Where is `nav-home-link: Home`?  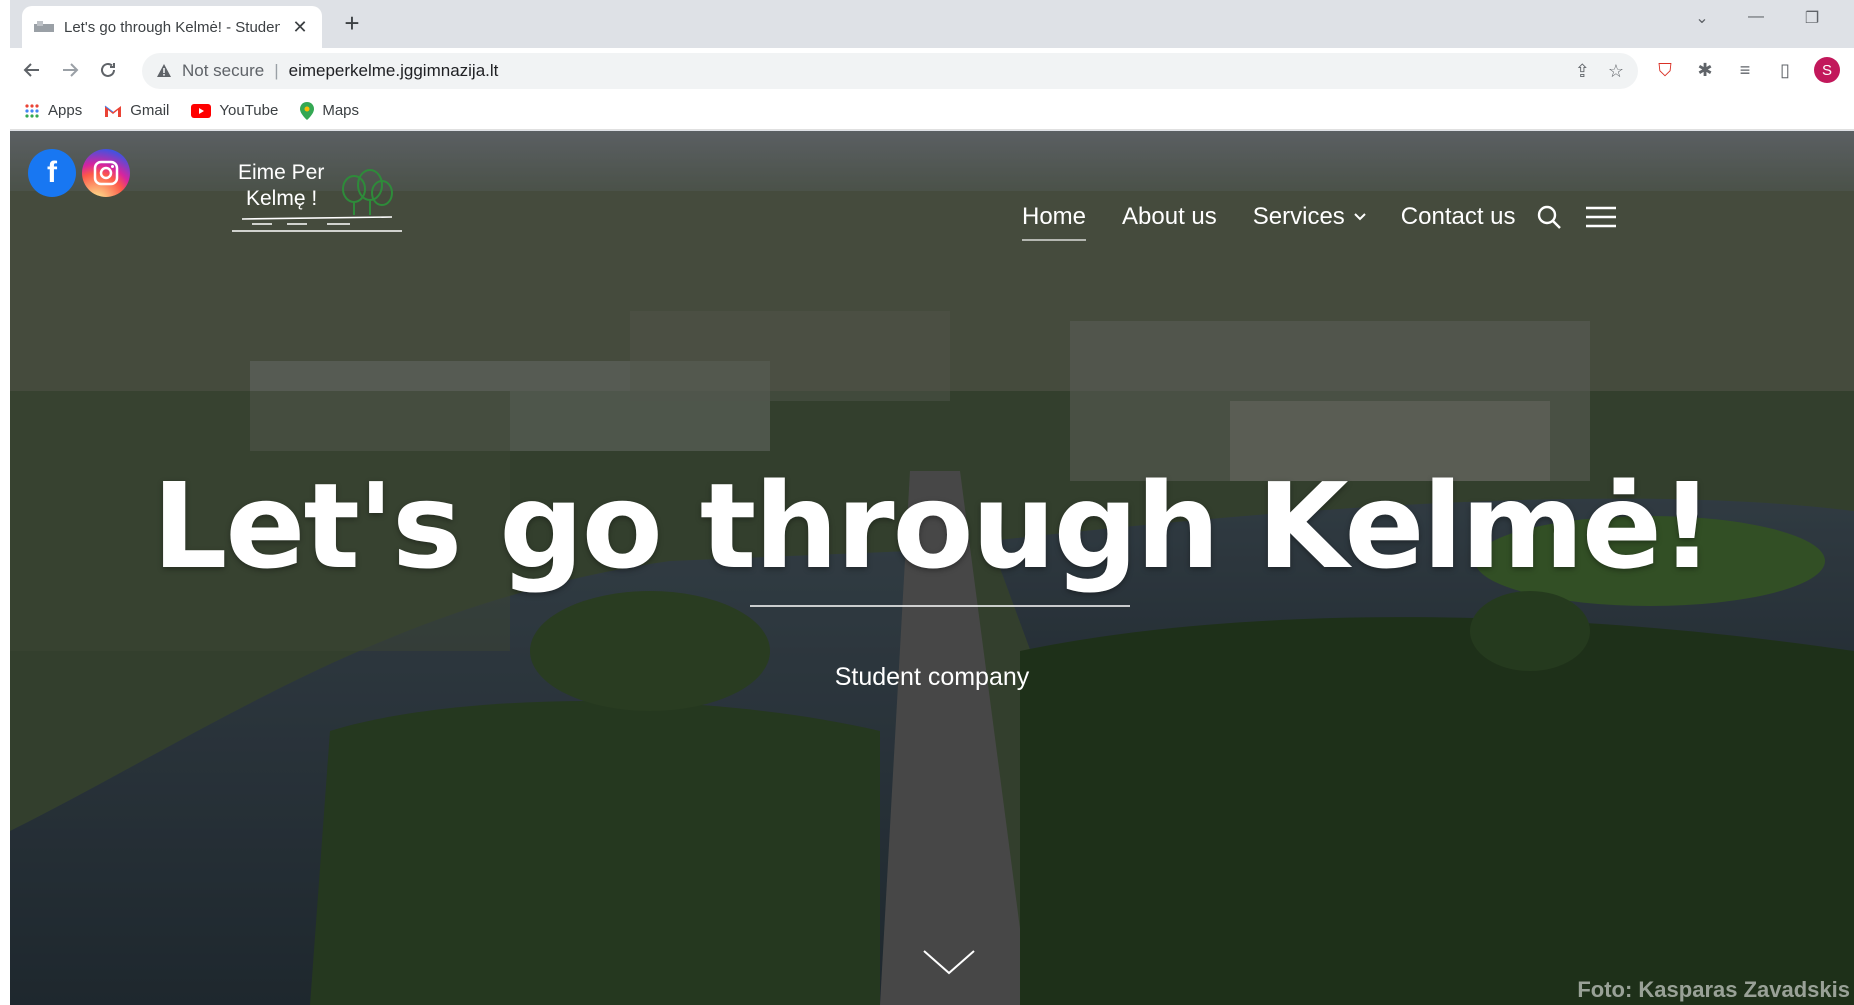 nav-home-link: Home is located at coordinates (1054, 222).